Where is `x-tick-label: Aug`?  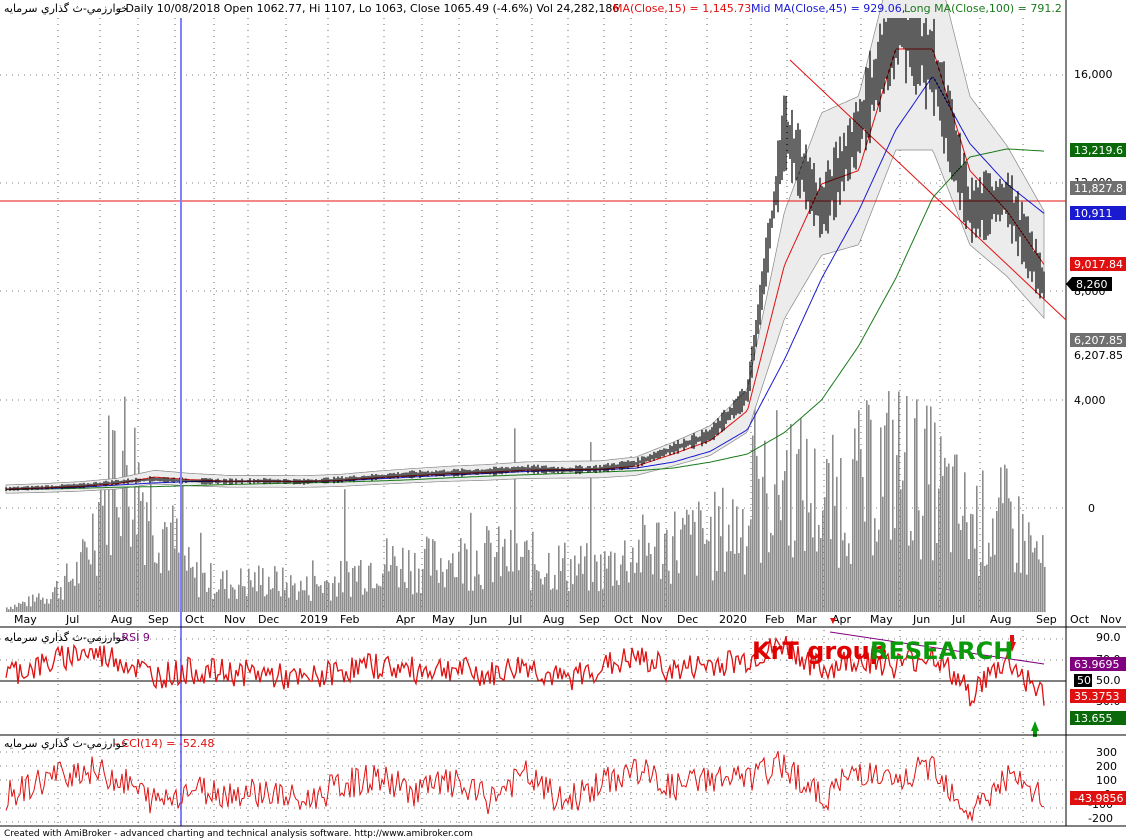 x-tick-label: Aug is located at coordinates (1000, 619).